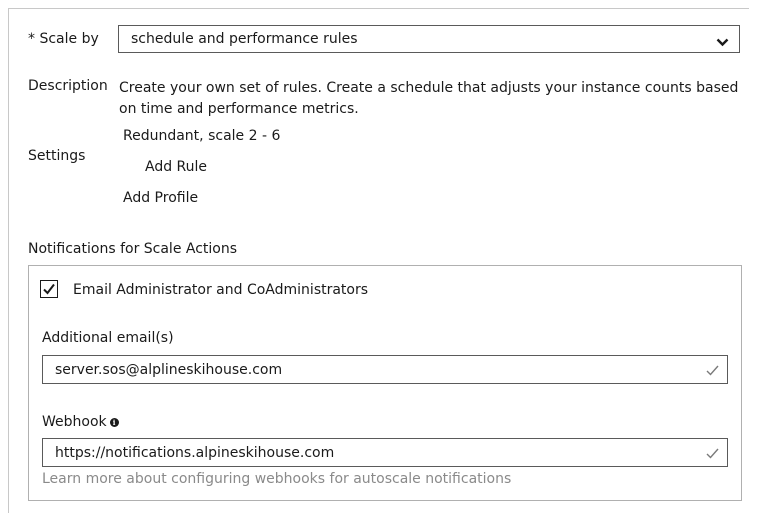 The width and height of the screenshot is (757, 515). I want to click on info-icon: i, so click(114, 422).